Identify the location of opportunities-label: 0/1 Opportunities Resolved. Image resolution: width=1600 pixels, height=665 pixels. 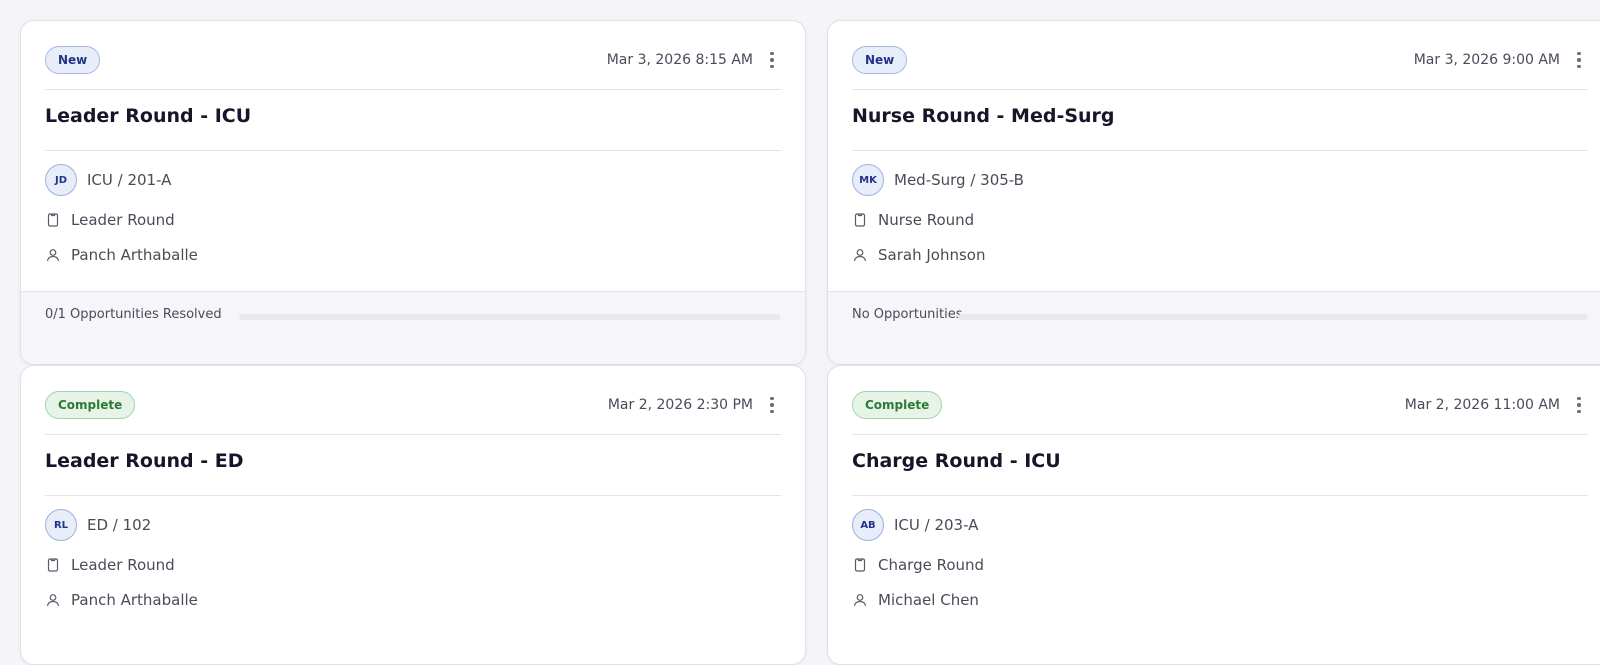
(133, 314).